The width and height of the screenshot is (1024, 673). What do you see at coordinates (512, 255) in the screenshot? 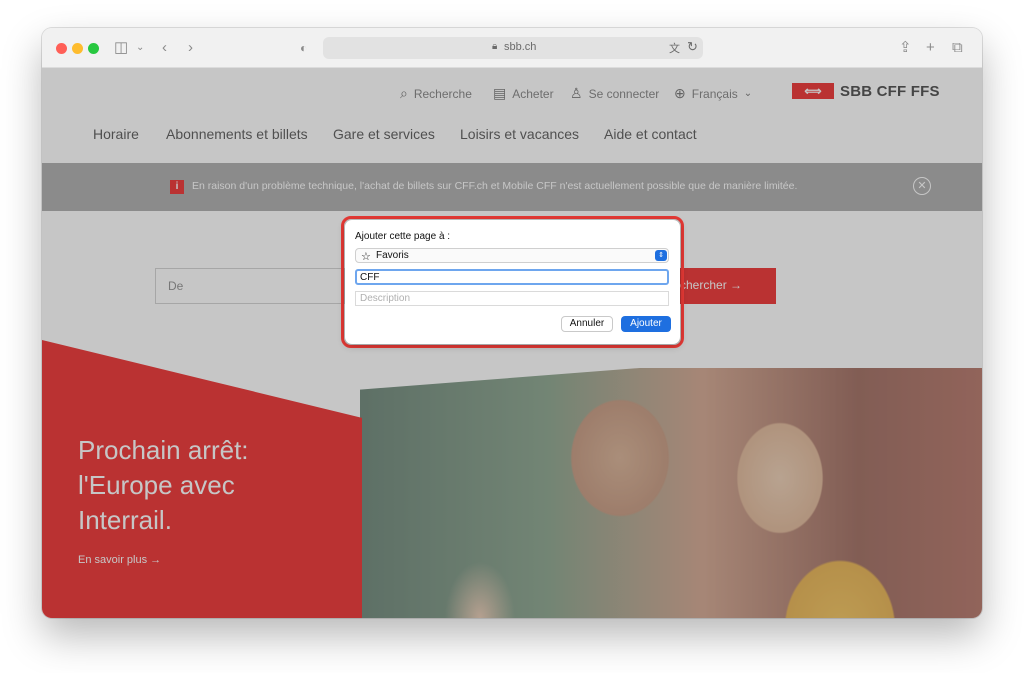
I see `folder-select: ☆ Favoris ⇕` at bounding box center [512, 255].